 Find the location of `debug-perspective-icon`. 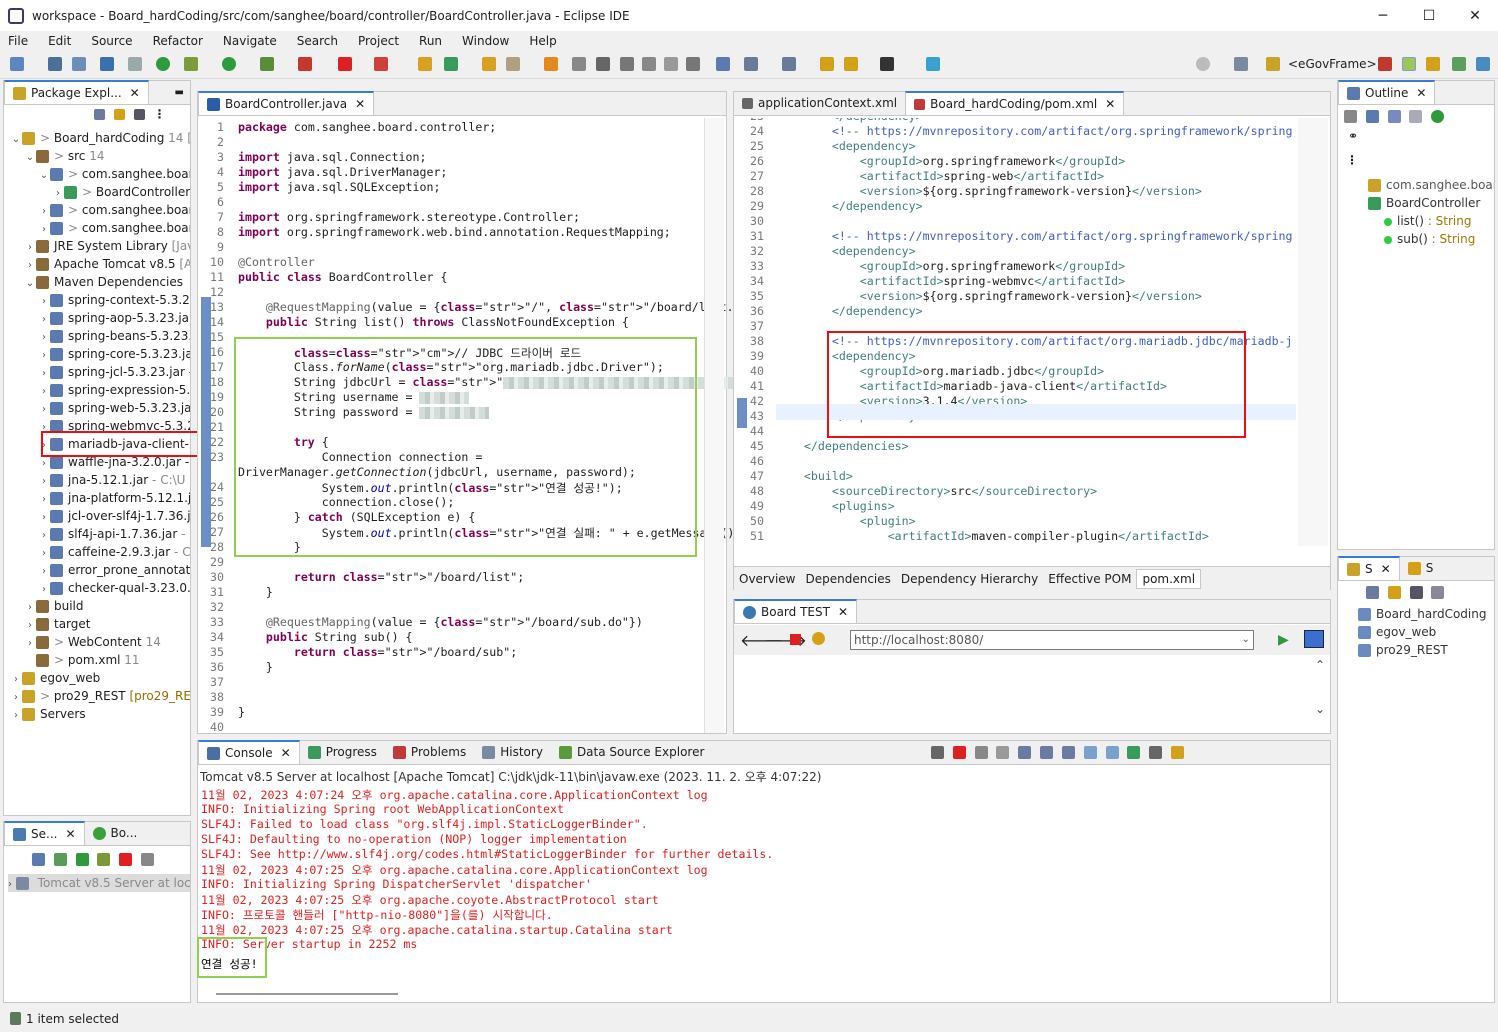

debug-perspective-icon is located at coordinates (1385, 64).